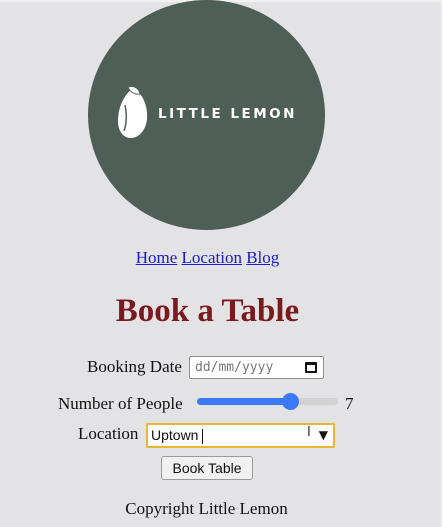 The width and height of the screenshot is (443, 527). Describe the element at coordinates (309, 432) in the screenshot. I see `ibeam-cursor-icon: I` at that location.